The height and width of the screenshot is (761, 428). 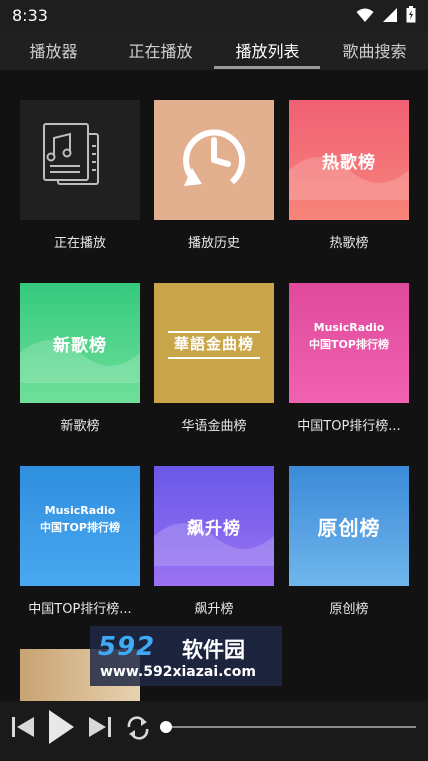 What do you see at coordinates (178, 672) in the screenshot?
I see `watermark-url: www.592xiazai.com` at bounding box center [178, 672].